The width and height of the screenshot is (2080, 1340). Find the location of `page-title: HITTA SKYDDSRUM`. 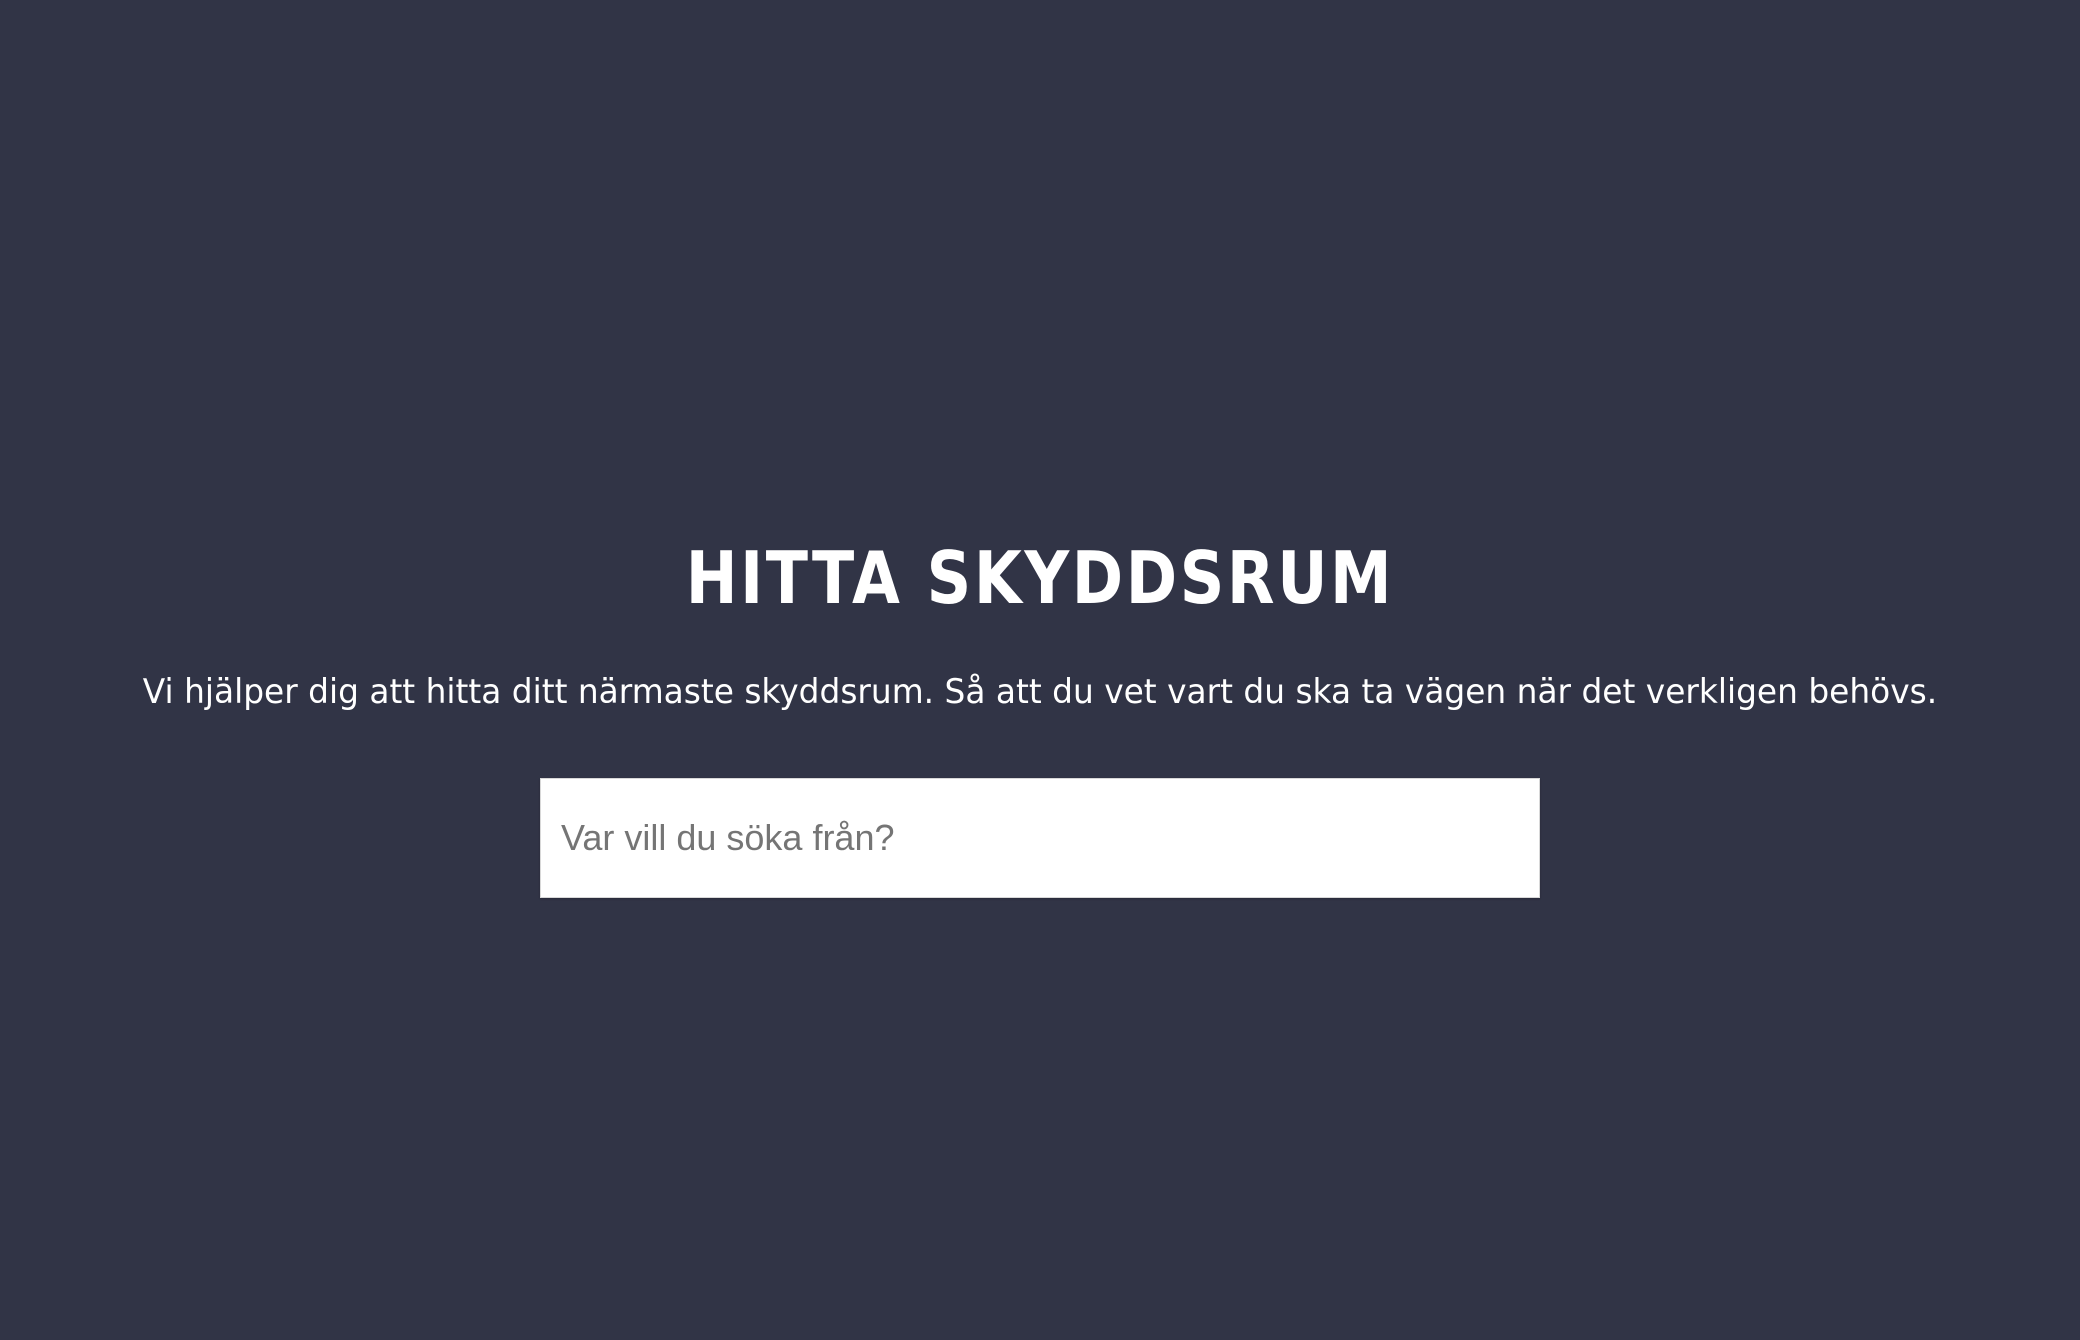

page-title: HITTA SKYDDSRUM is located at coordinates (1040, 578).